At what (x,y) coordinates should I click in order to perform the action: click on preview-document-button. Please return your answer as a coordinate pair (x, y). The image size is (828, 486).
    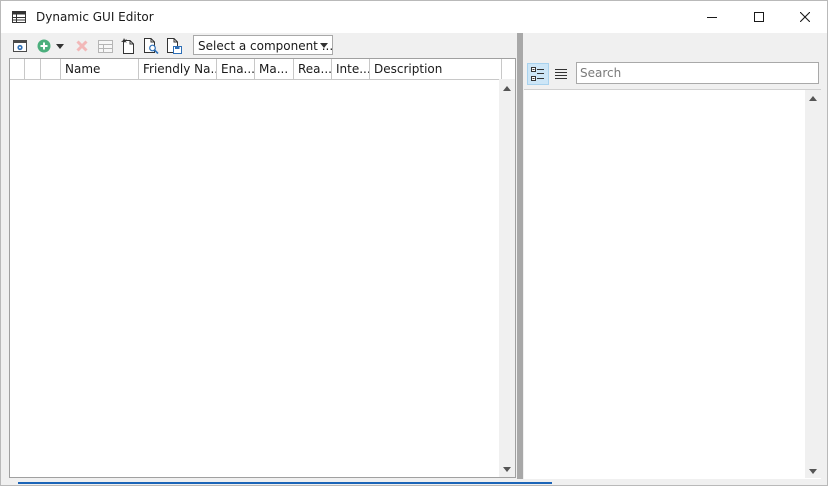
    Looking at the image, I should click on (151, 46).